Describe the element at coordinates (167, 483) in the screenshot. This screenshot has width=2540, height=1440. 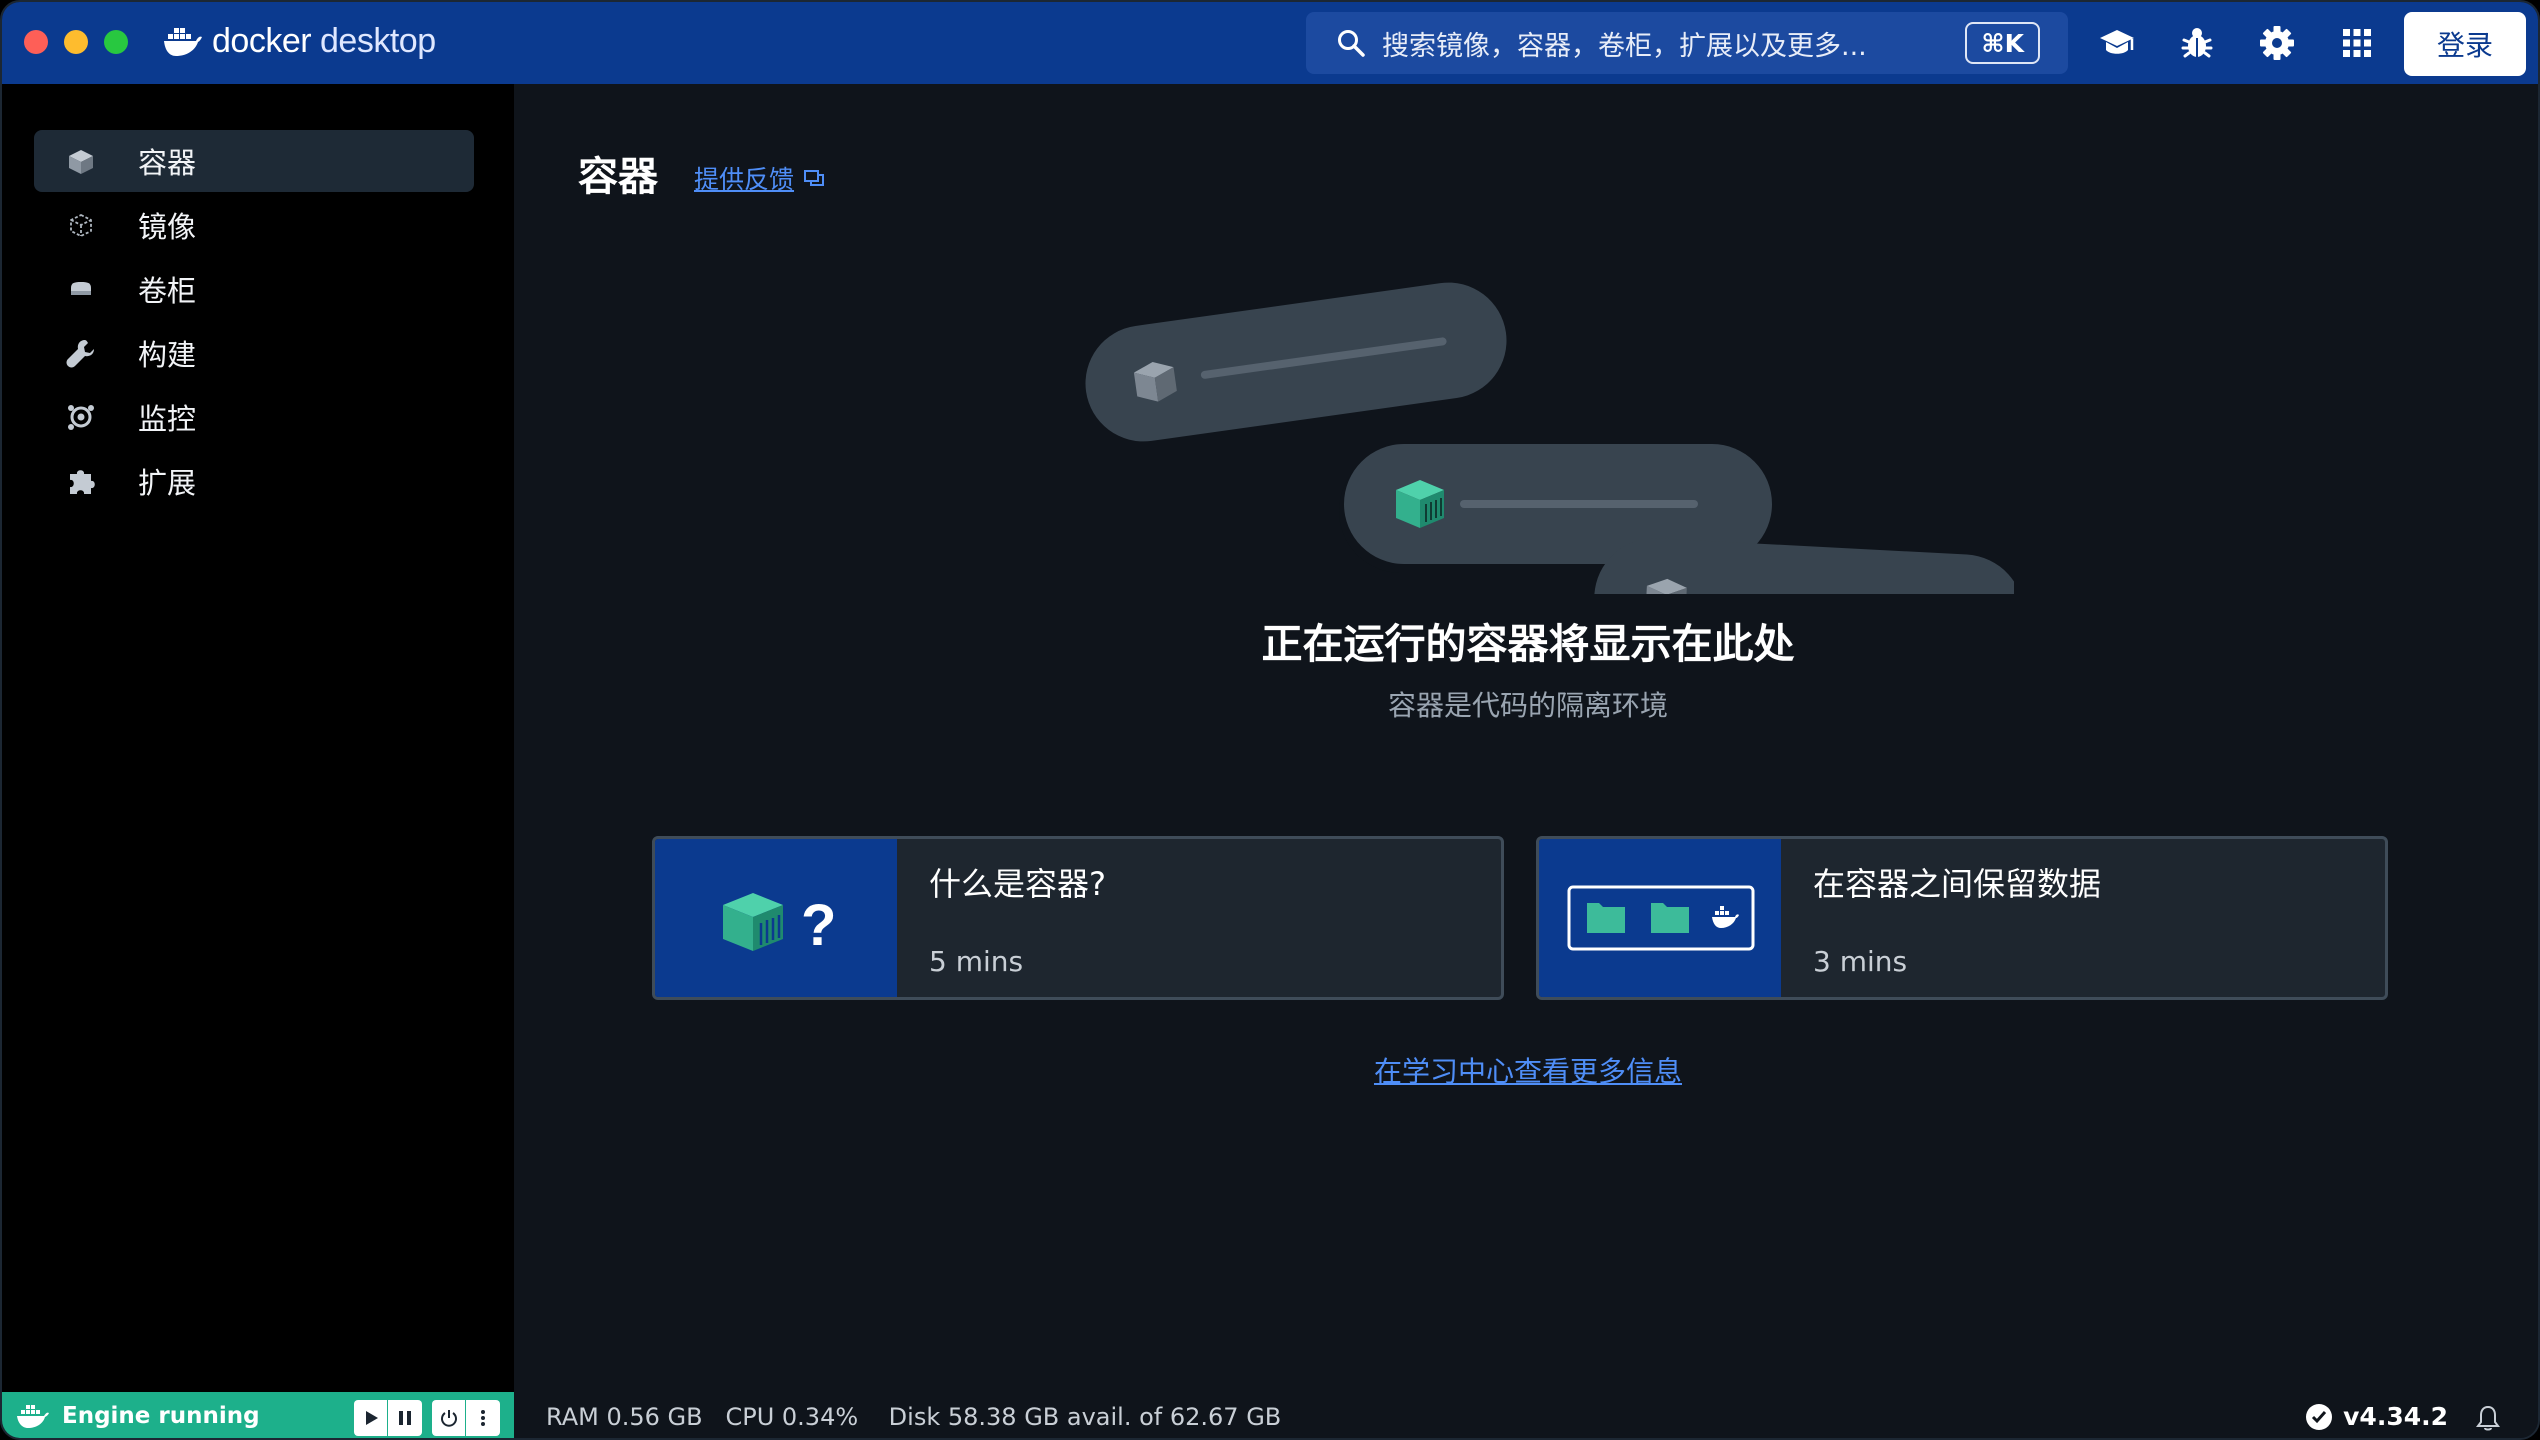
I see `sidebar-item-label: 扩展` at that location.